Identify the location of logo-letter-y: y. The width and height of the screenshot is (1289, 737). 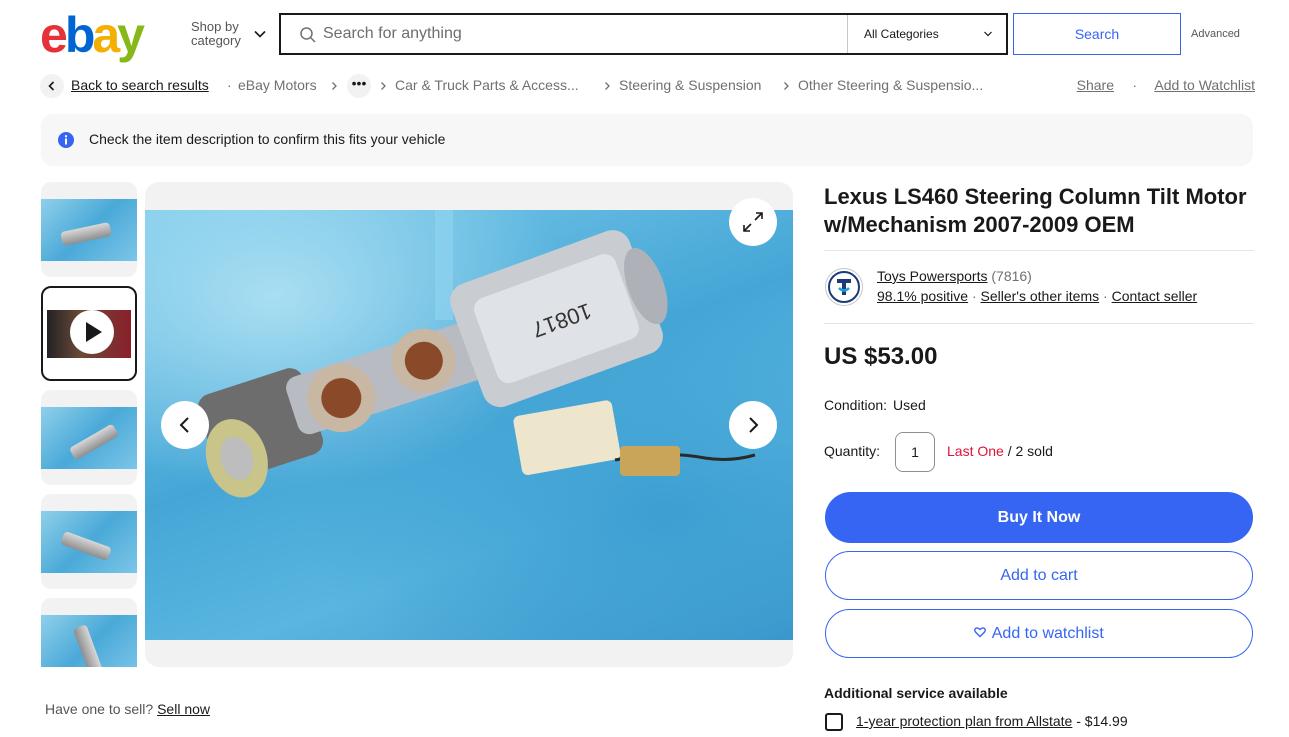
(131, 35).